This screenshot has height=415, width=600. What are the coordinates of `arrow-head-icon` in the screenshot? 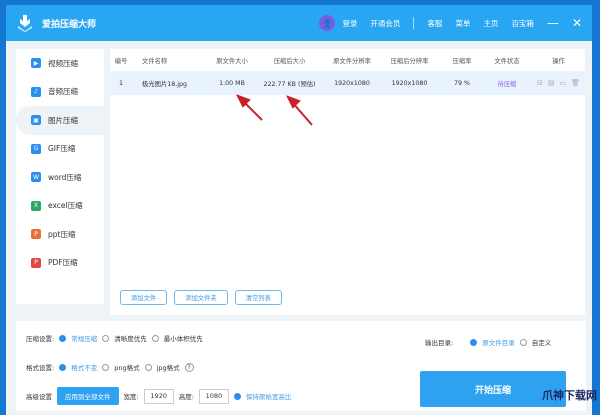 It's located at (293, 102).